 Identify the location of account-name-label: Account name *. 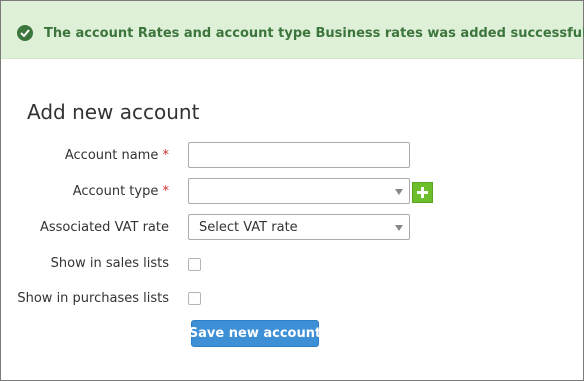
(117, 155).